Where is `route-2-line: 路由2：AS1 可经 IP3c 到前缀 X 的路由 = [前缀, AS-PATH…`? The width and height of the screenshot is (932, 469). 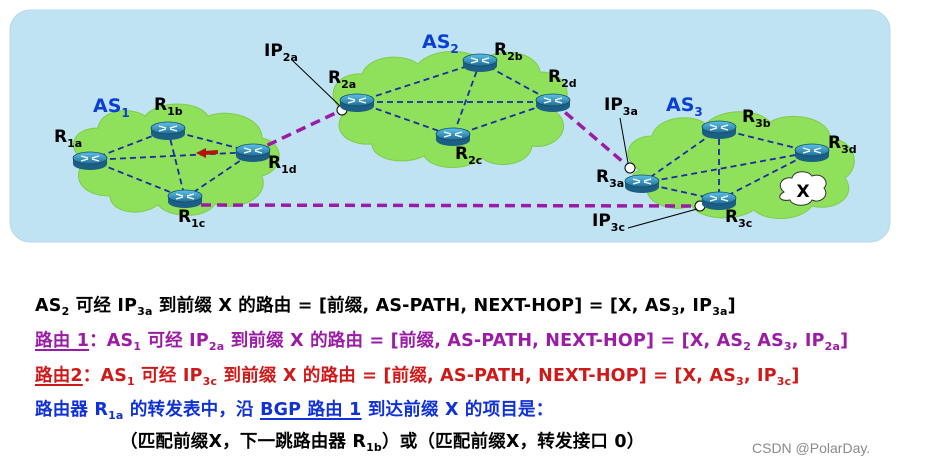 route-2-line: 路由2：AS1 可经 IP3c 到前缀 X 的路由 = [前缀, AS-PATH… is located at coordinates (417, 377).